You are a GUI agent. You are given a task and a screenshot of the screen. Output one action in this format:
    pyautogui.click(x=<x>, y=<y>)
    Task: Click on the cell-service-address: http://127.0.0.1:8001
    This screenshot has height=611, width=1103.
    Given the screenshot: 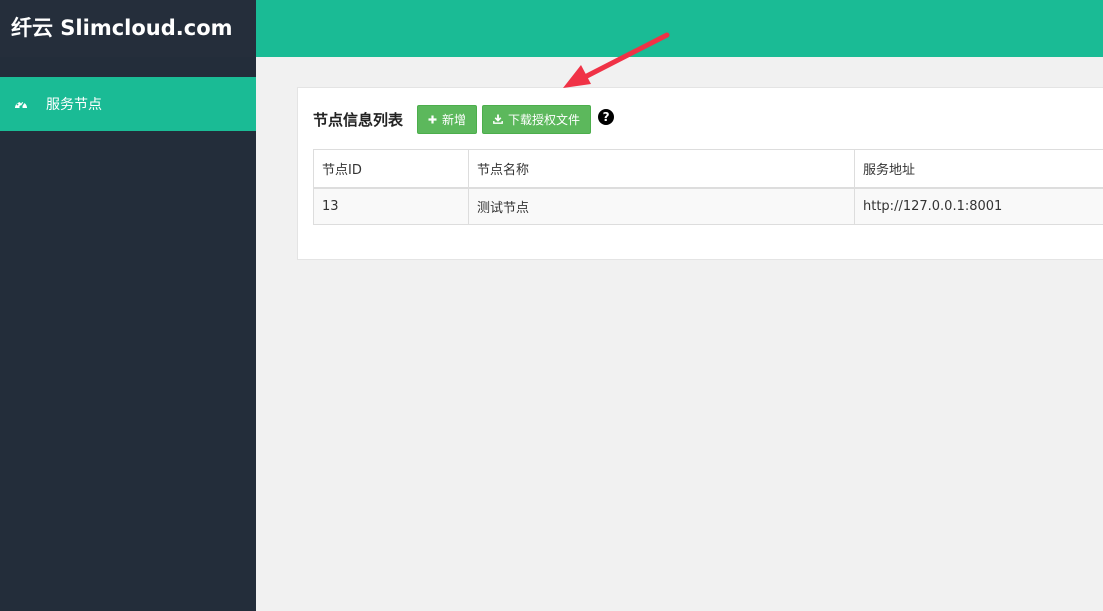 What is the action you would take?
    pyautogui.click(x=978, y=206)
    